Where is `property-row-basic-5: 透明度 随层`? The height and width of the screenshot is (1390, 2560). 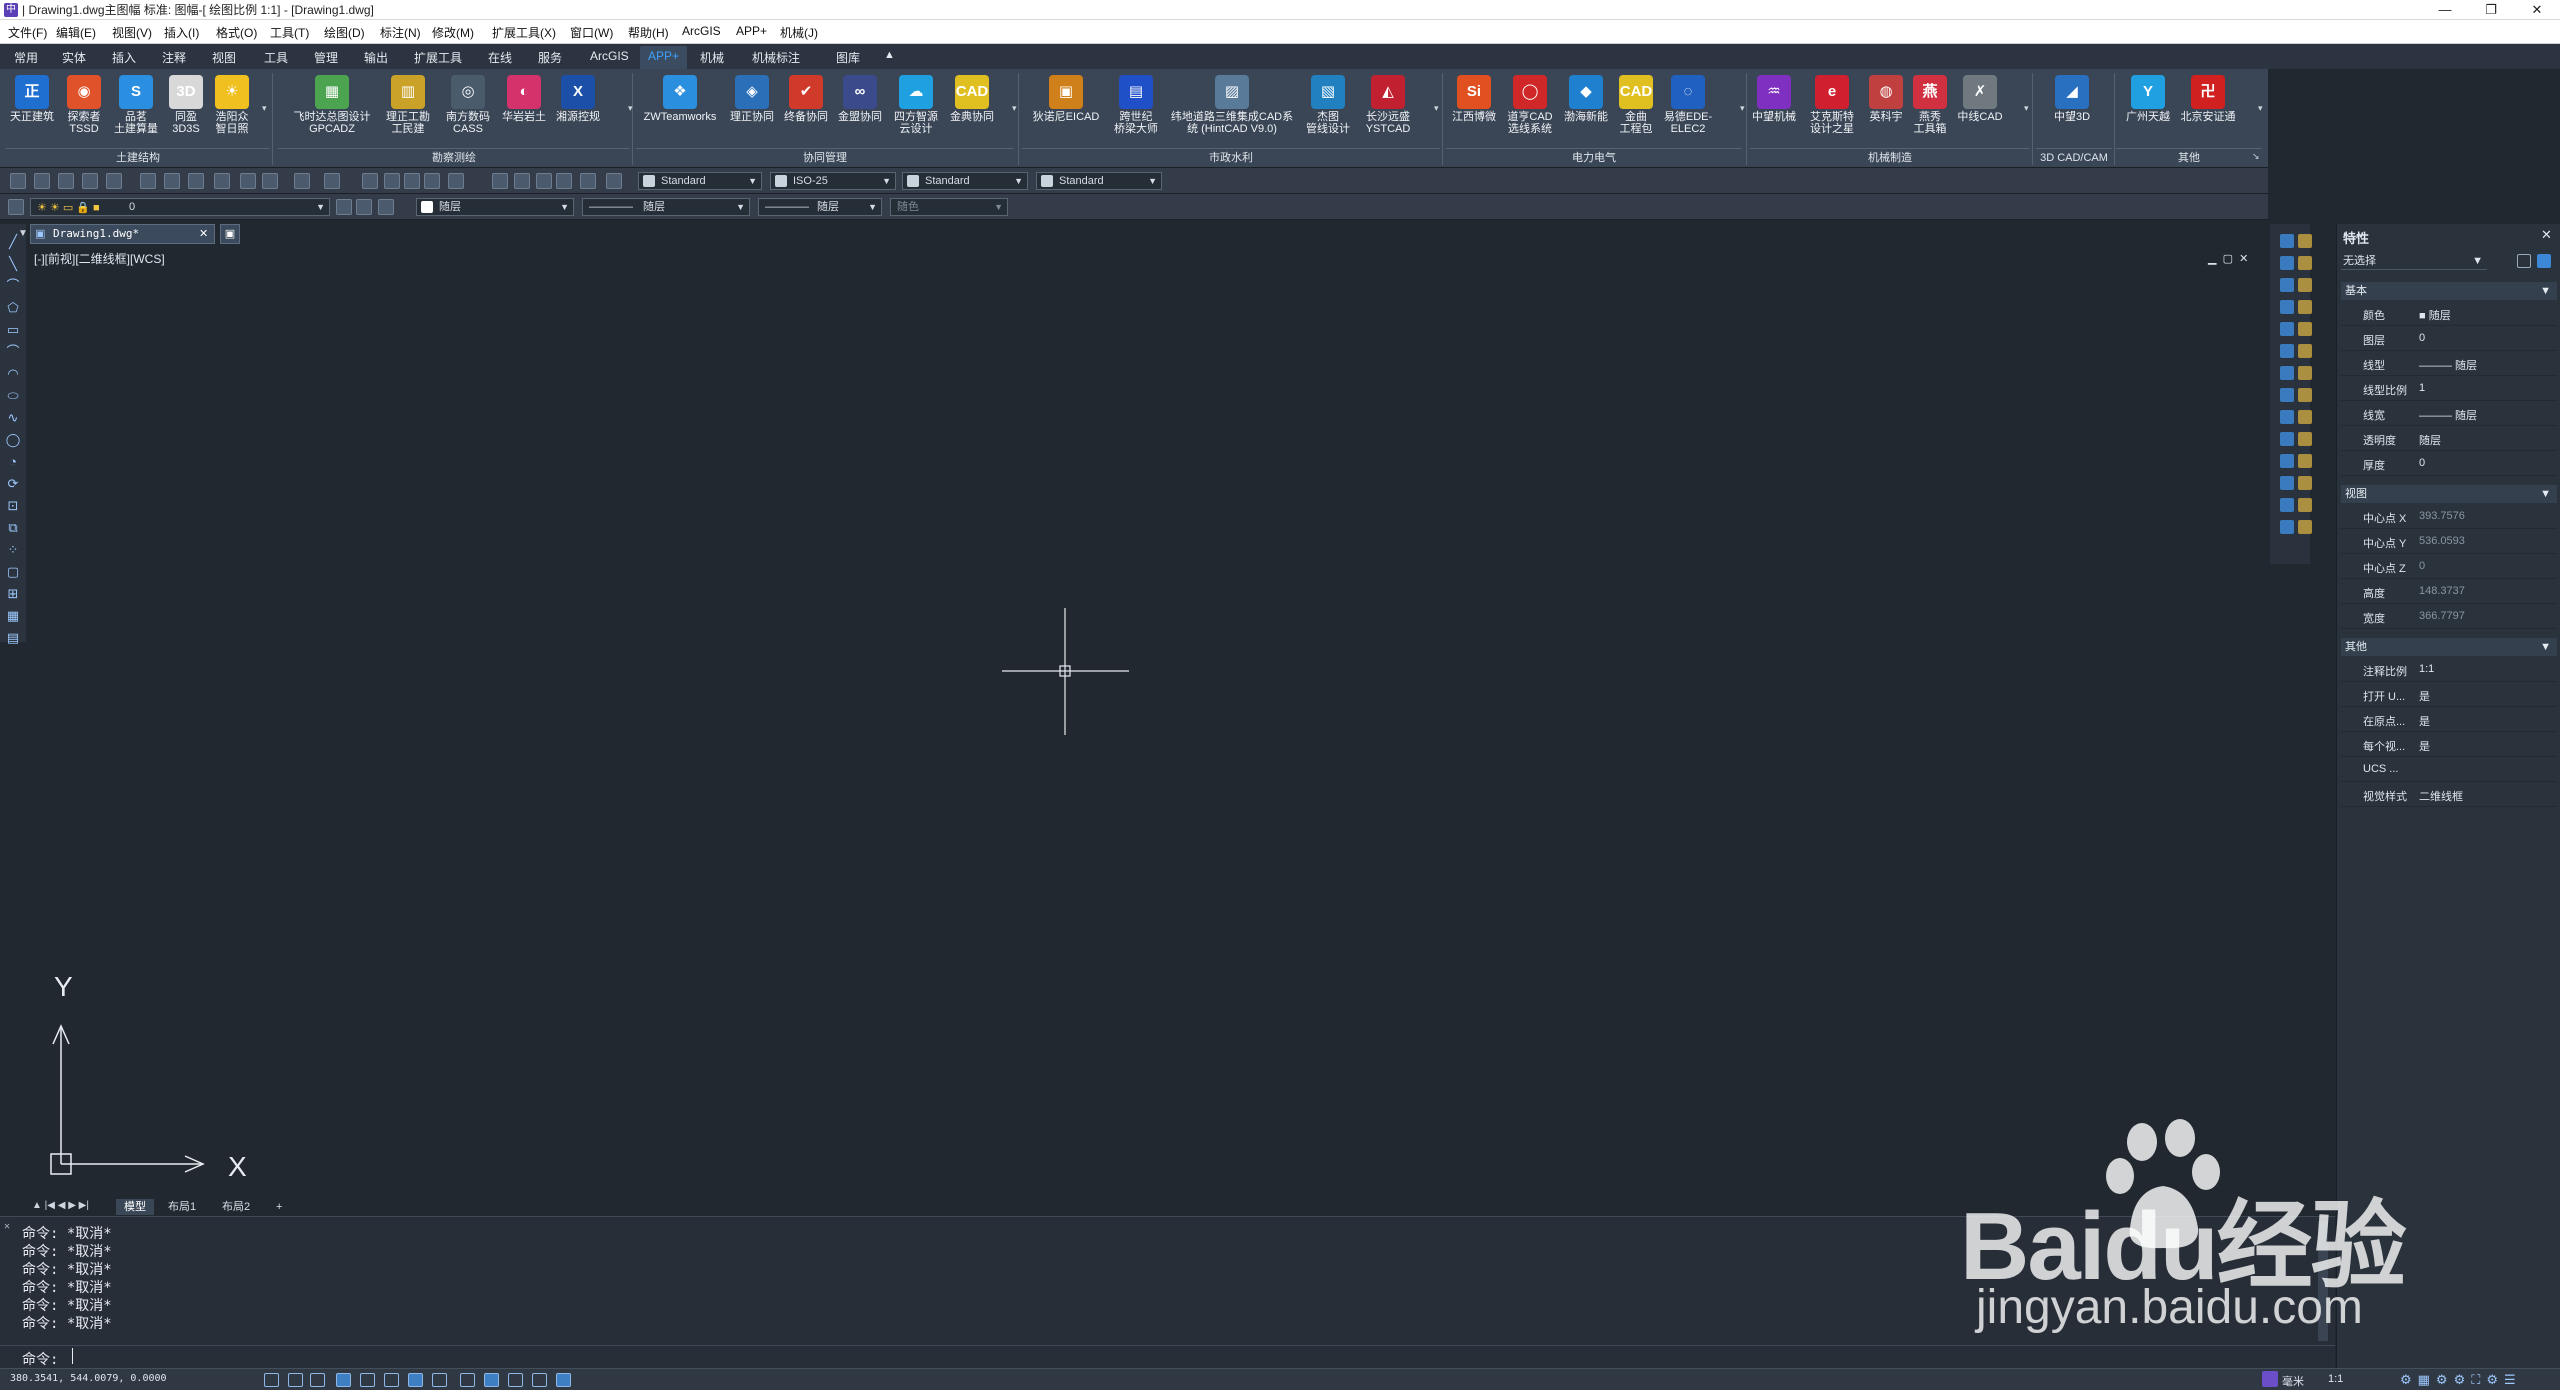
property-row-basic-5: 透明度 随层 is located at coordinates (2449, 439).